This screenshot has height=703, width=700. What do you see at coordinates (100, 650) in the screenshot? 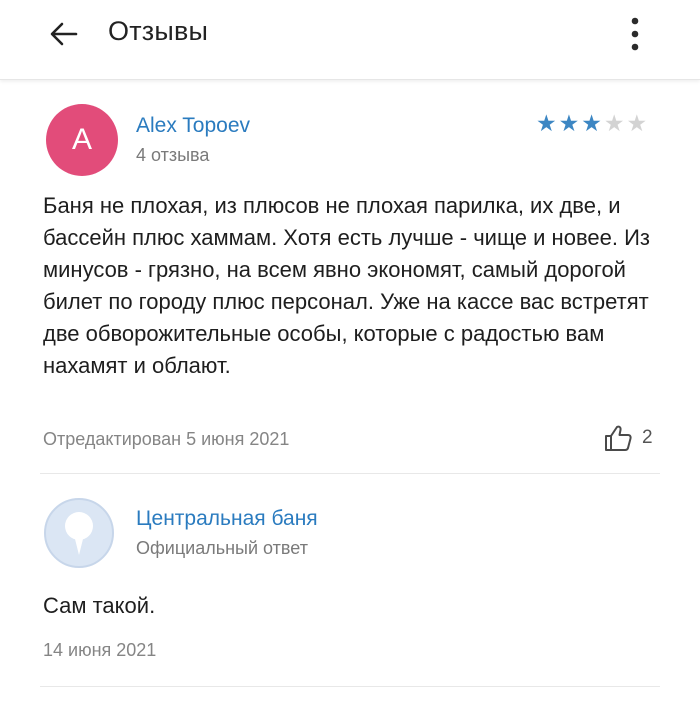
I see `reply-date: 14 июня 2021` at bounding box center [100, 650].